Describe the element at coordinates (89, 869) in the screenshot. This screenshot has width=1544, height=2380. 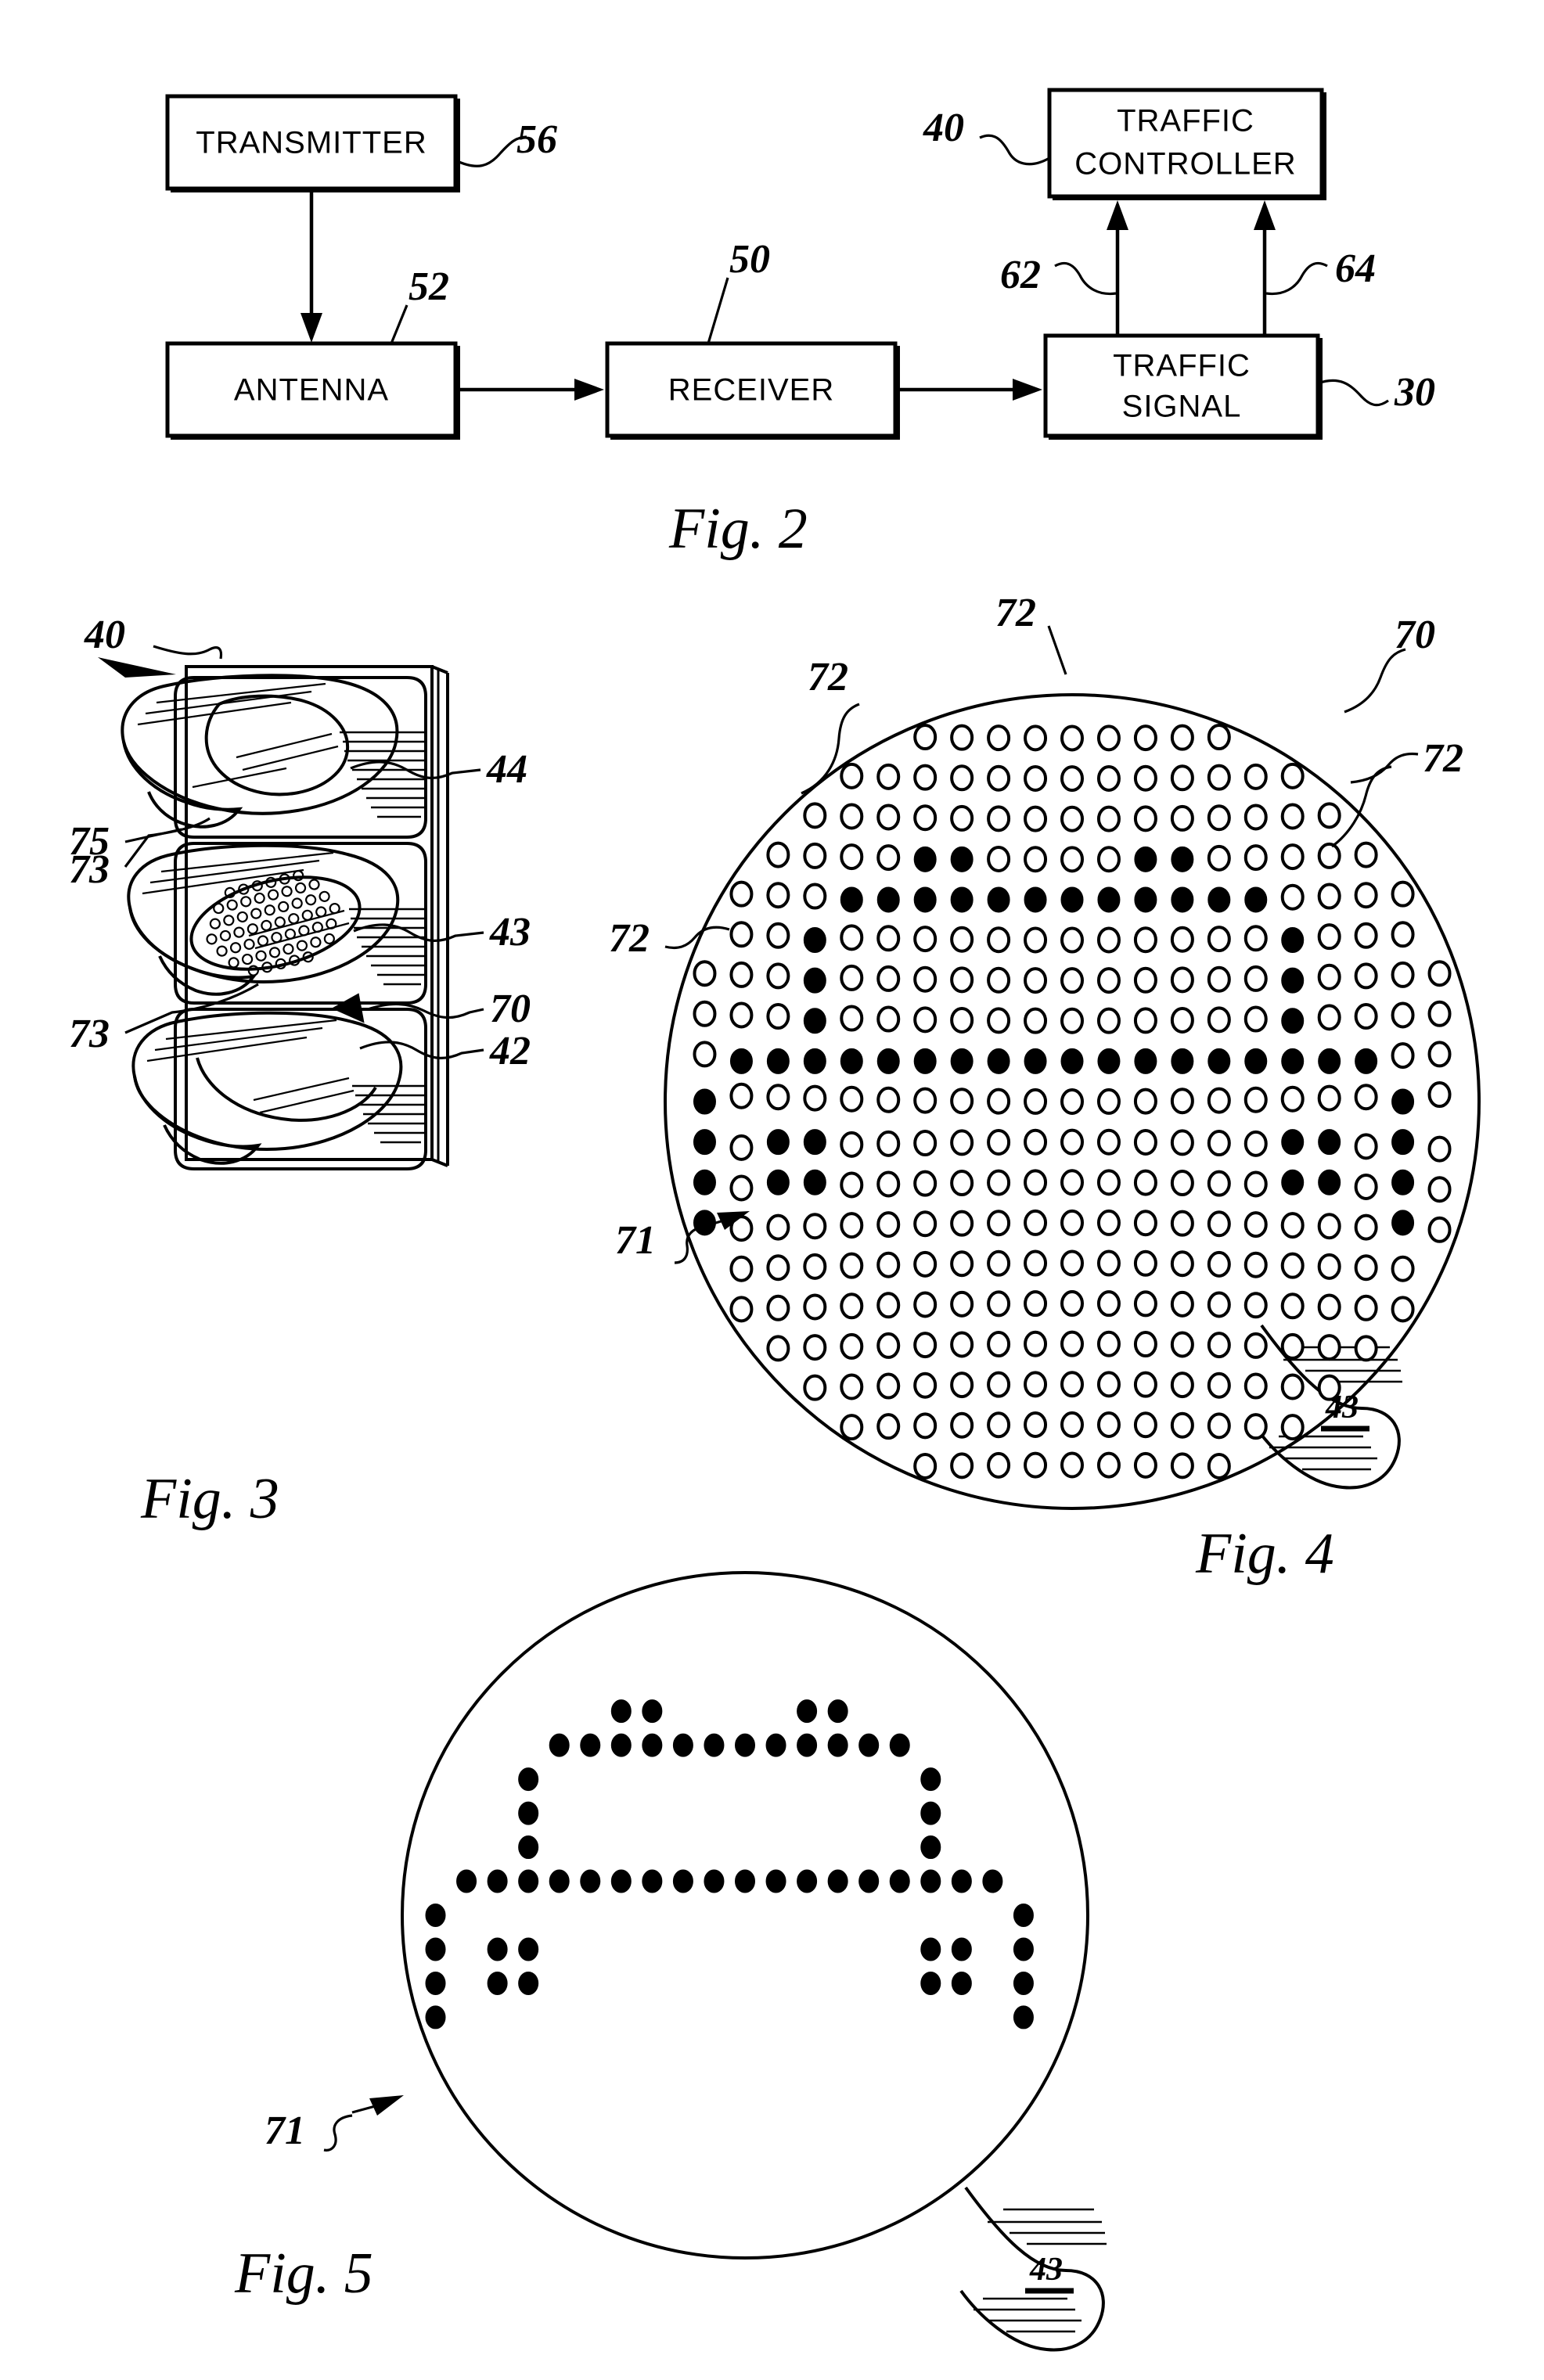
I see `ref-number-73-upper: 73` at that location.